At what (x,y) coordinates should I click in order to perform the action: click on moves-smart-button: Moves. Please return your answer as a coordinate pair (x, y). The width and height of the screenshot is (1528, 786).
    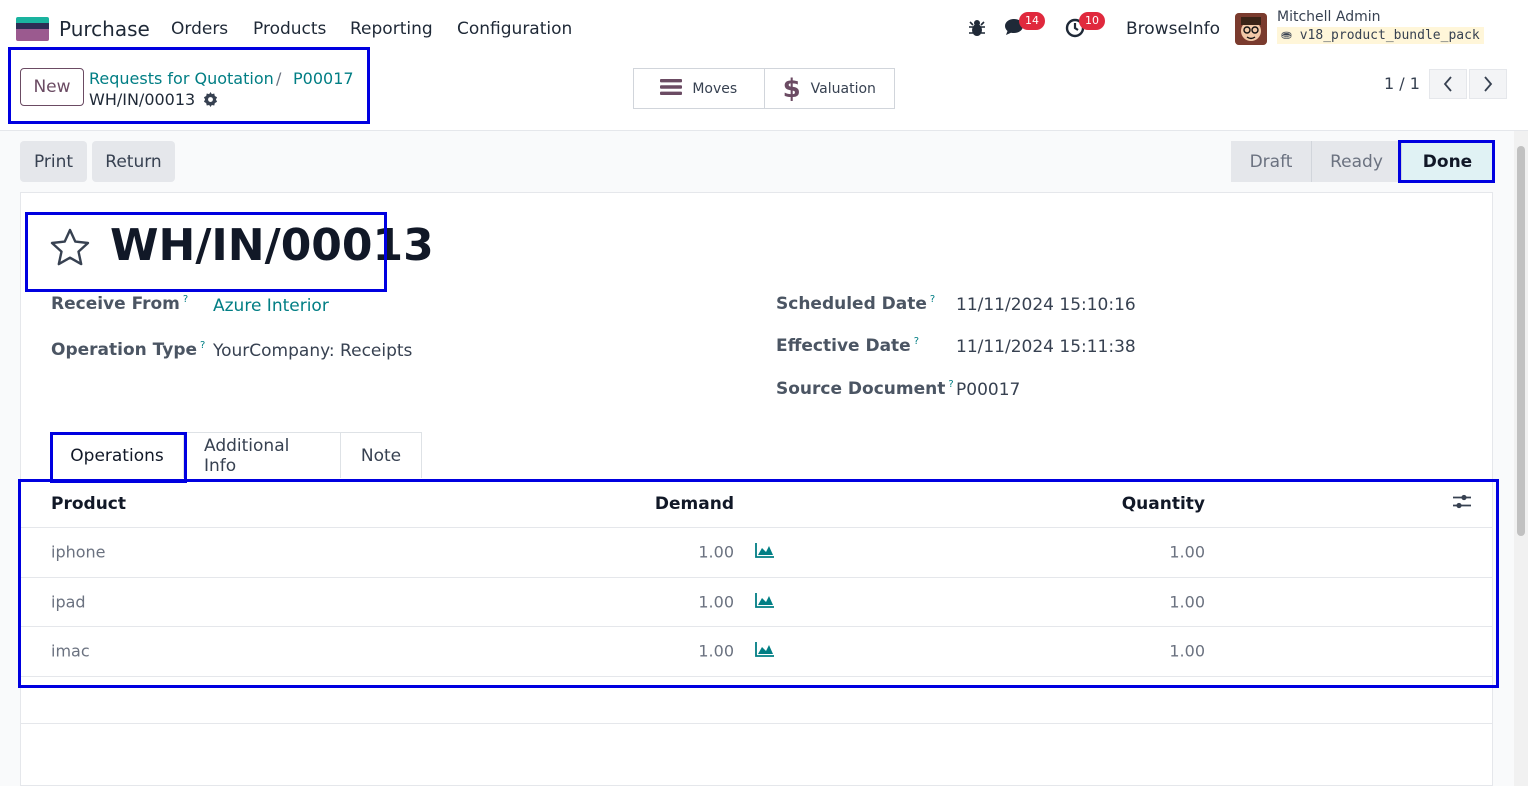
    Looking at the image, I should click on (699, 88).